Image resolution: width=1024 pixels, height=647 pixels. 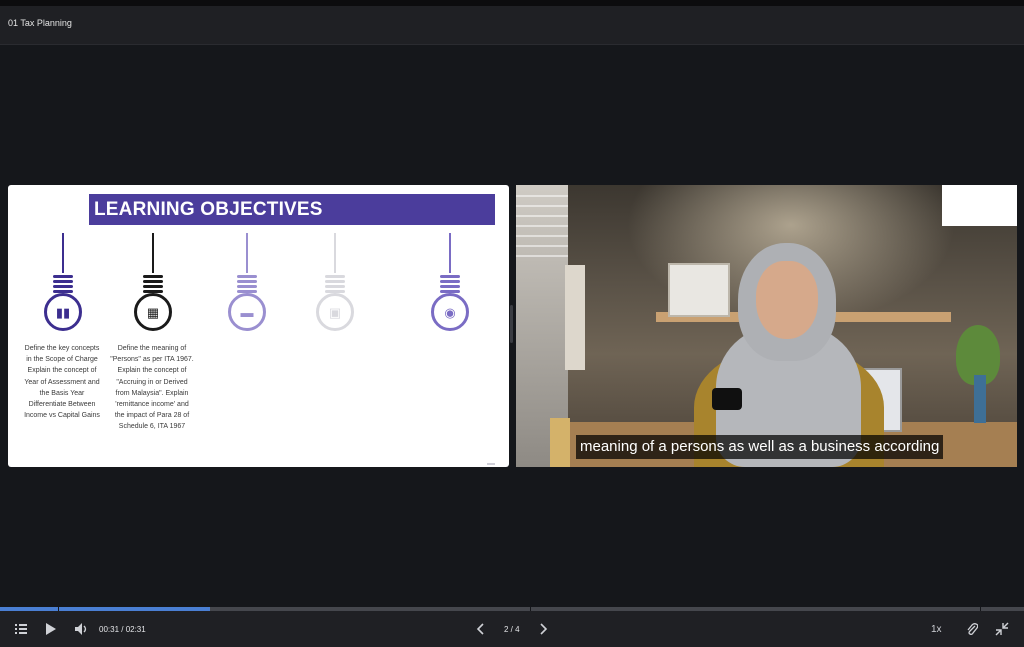 I want to click on book-icon: ▮▮, so click(x=63, y=312).